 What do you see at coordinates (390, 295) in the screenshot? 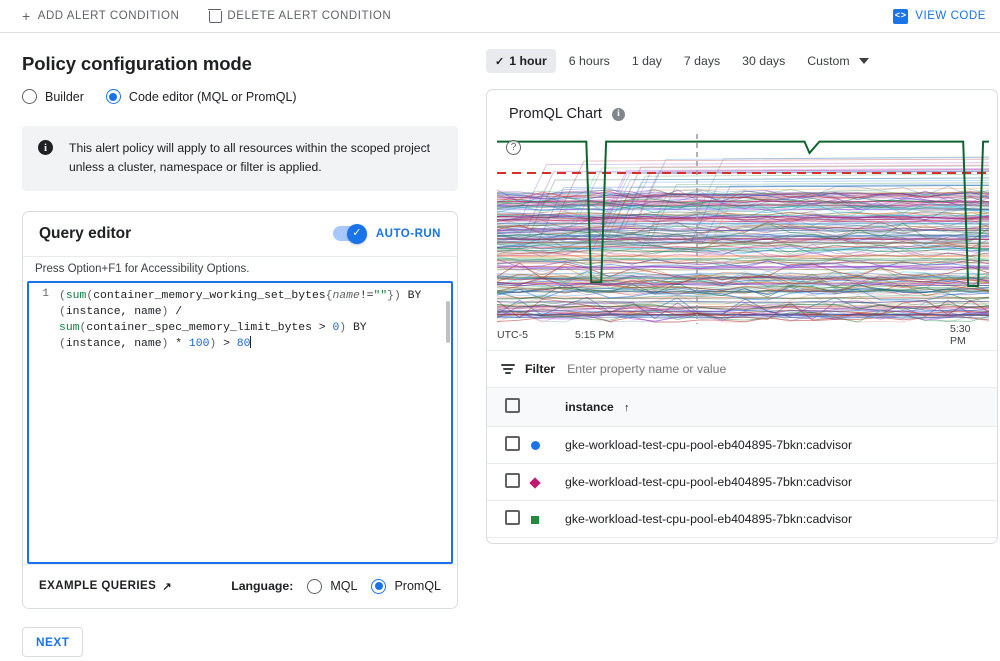
I see `code-token-8: }` at bounding box center [390, 295].